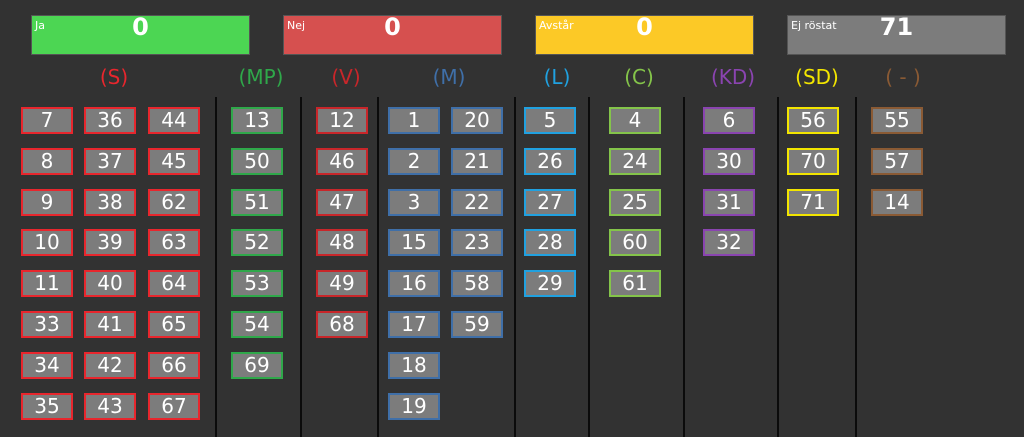  I want to click on tally-ja: Ja 0, so click(140, 35).